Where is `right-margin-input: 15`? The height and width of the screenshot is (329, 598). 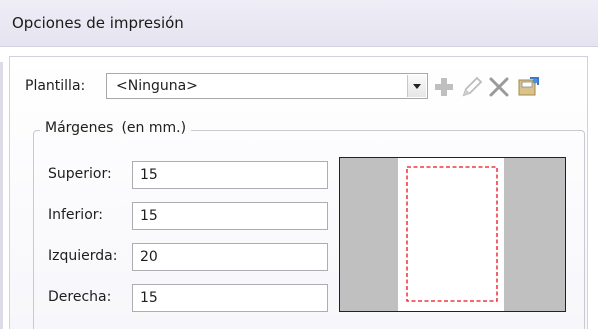
right-margin-input: 15 is located at coordinates (230, 298).